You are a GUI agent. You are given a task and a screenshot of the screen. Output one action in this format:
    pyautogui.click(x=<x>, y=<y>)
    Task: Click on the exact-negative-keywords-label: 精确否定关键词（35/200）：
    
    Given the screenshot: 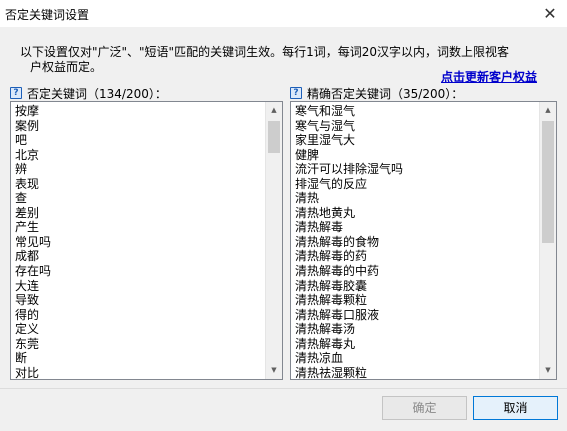 What is the action you would take?
    pyautogui.click(x=385, y=94)
    